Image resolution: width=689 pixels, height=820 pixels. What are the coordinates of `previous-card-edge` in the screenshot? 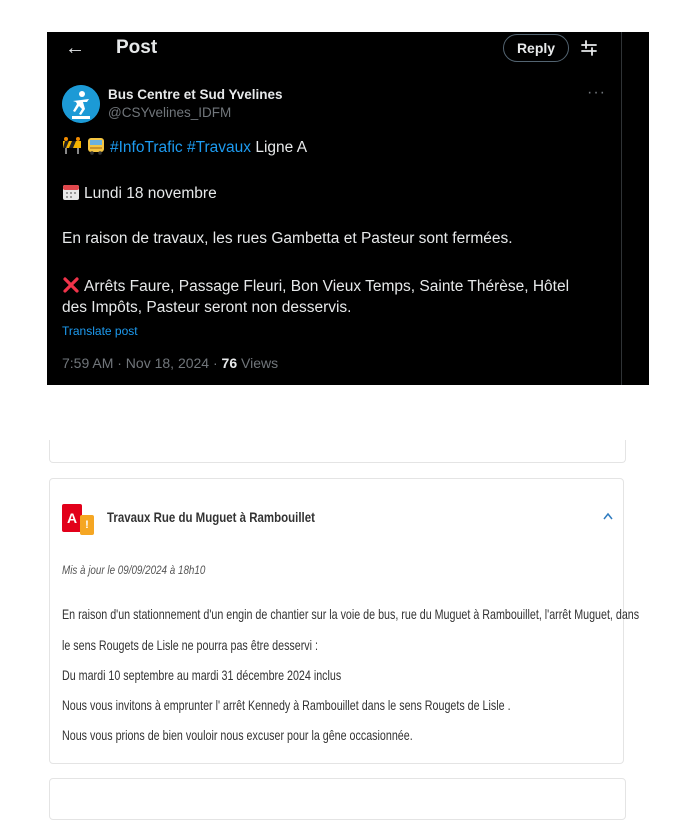 It's located at (337, 451).